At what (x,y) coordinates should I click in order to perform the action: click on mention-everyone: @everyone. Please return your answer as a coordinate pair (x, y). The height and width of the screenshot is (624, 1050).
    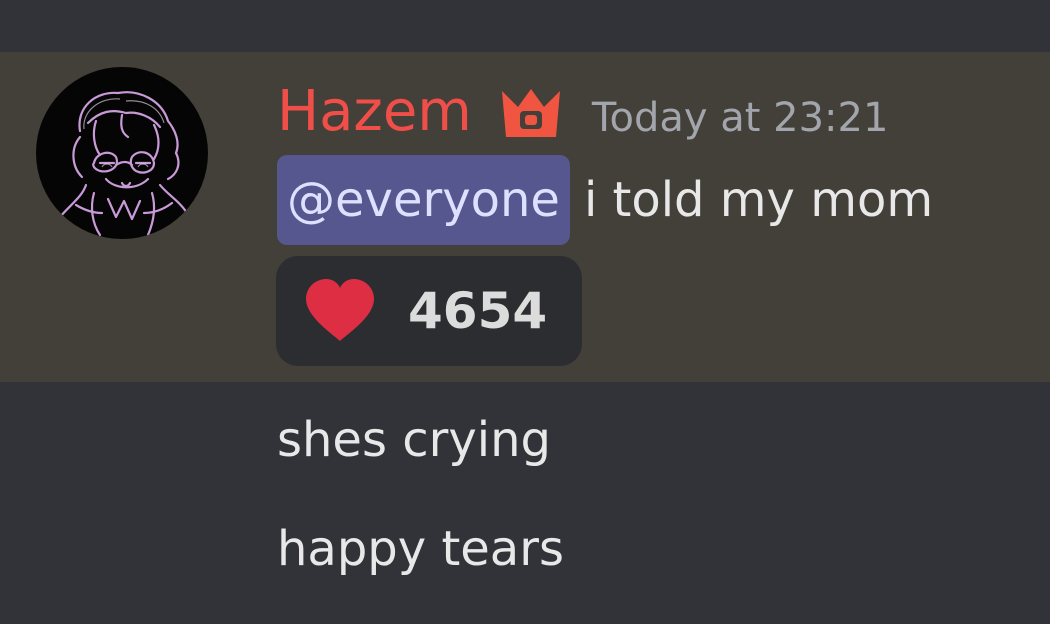
    Looking at the image, I should click on (423, 200).